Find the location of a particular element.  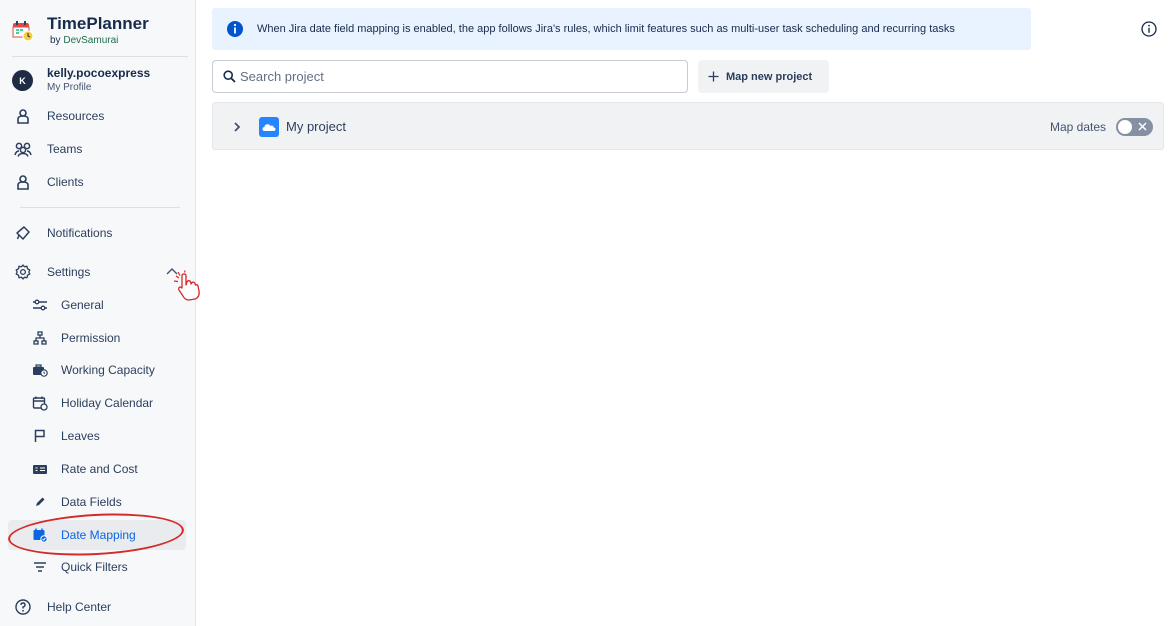

brand-vendor: DevSamurai is located at coordinates (91, 40).